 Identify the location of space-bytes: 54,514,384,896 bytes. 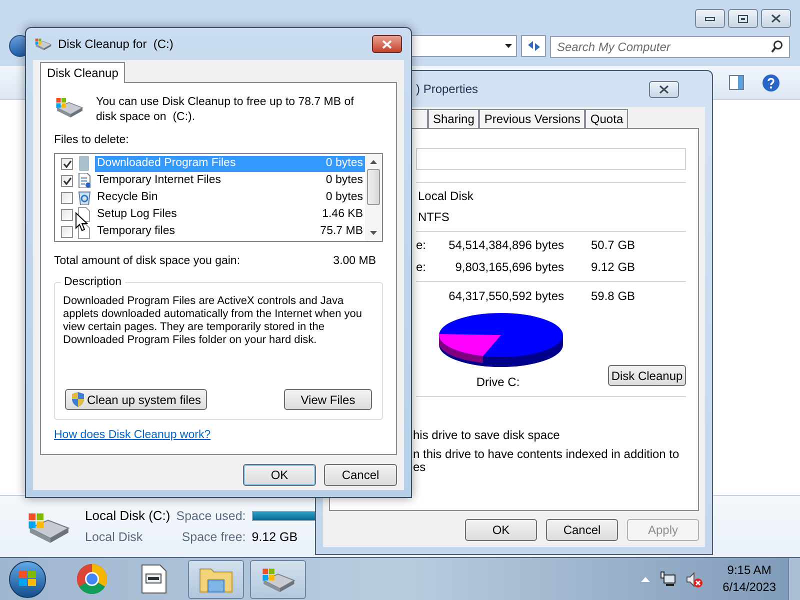
(506, 245).